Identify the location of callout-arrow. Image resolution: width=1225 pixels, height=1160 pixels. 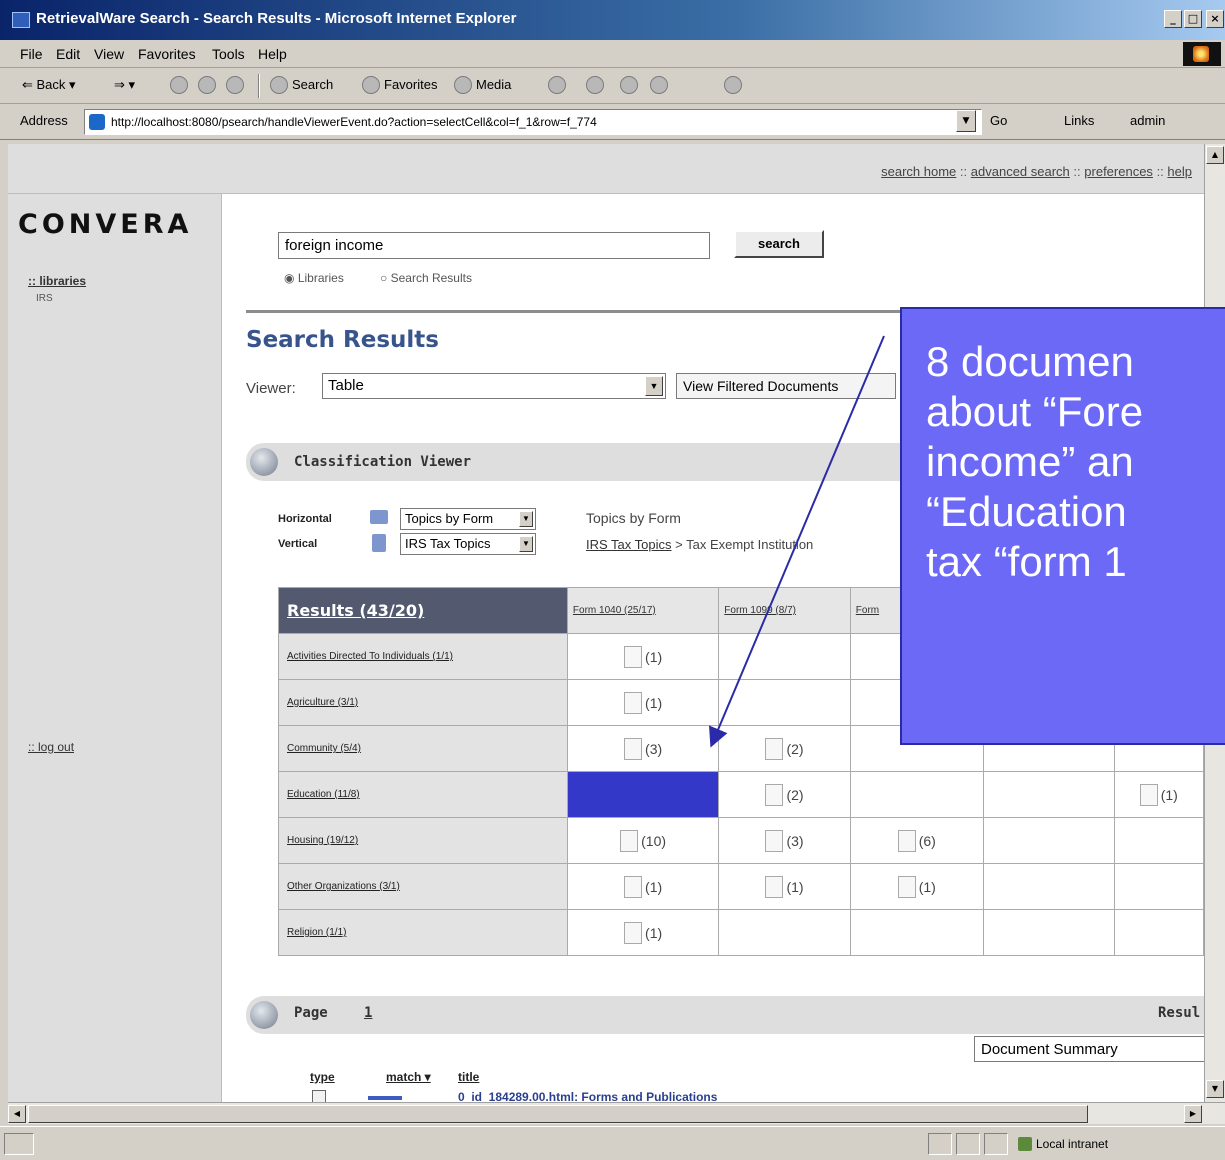
(797, 541).